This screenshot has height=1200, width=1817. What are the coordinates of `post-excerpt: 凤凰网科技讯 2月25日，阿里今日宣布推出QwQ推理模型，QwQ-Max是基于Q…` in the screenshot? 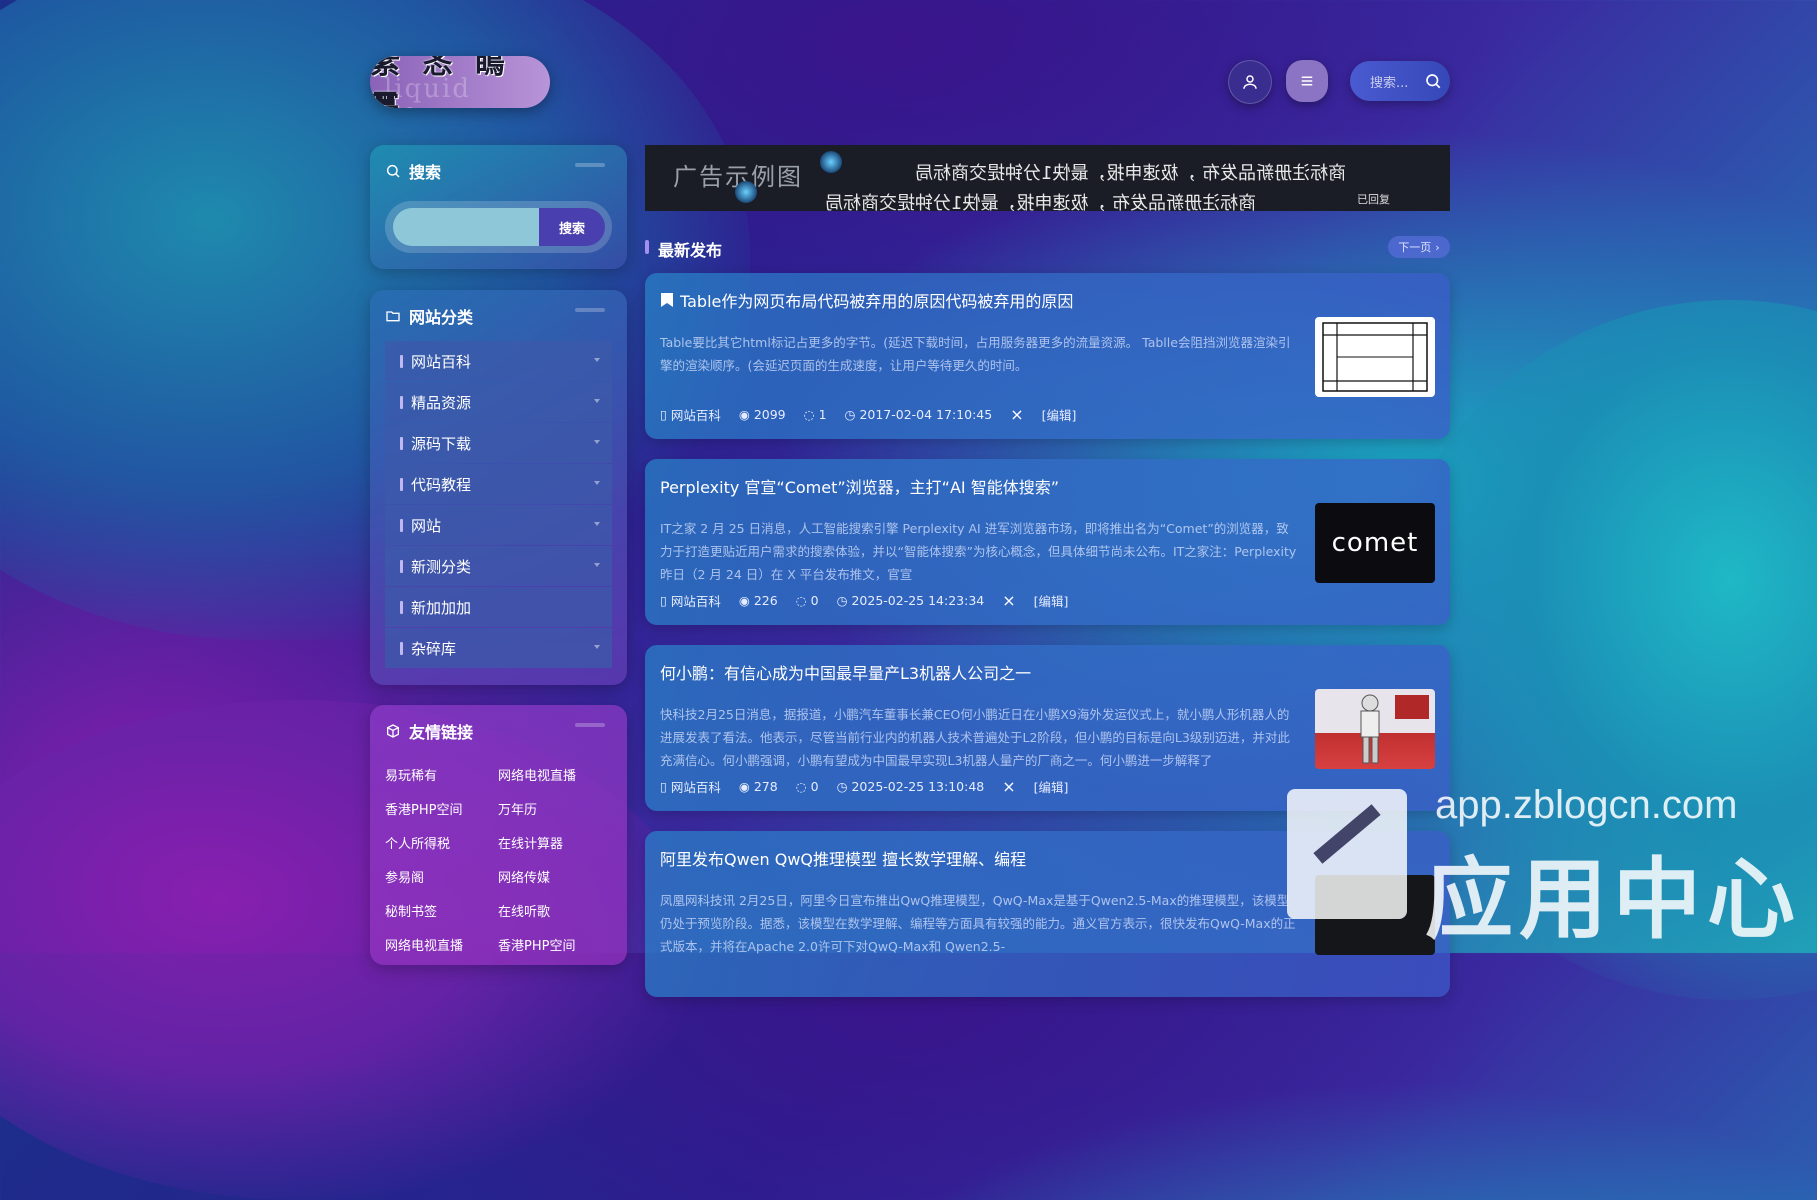 It's located at (978, 923).